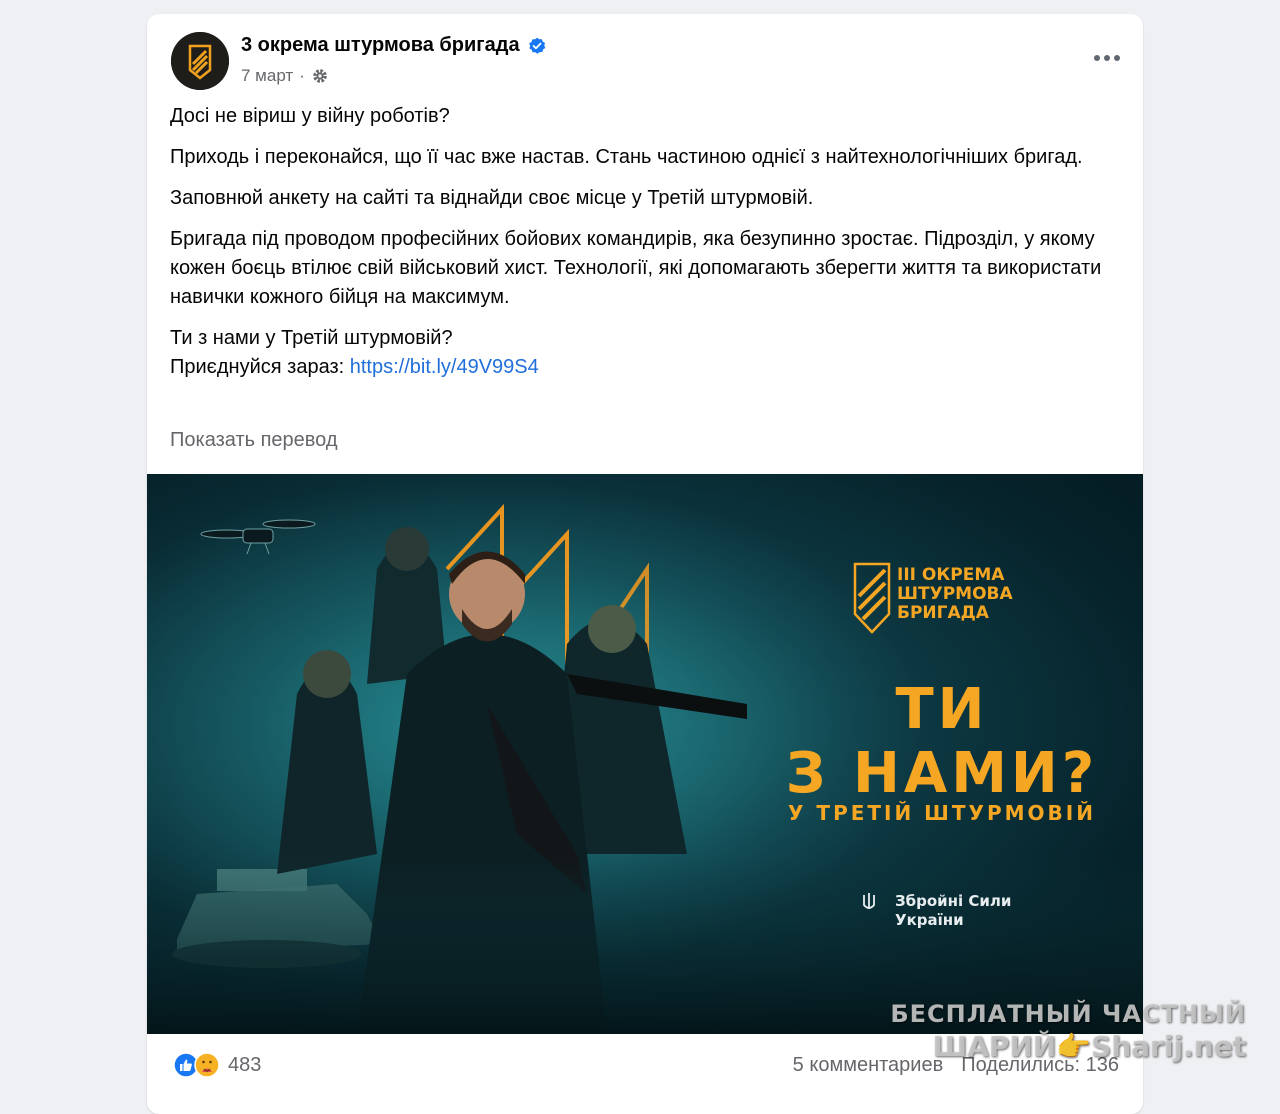 This screenshot has width=1280, height=1114. Describe the element at coordinates (207, 1065) in the screenshot. I see `care-icon` at that location.